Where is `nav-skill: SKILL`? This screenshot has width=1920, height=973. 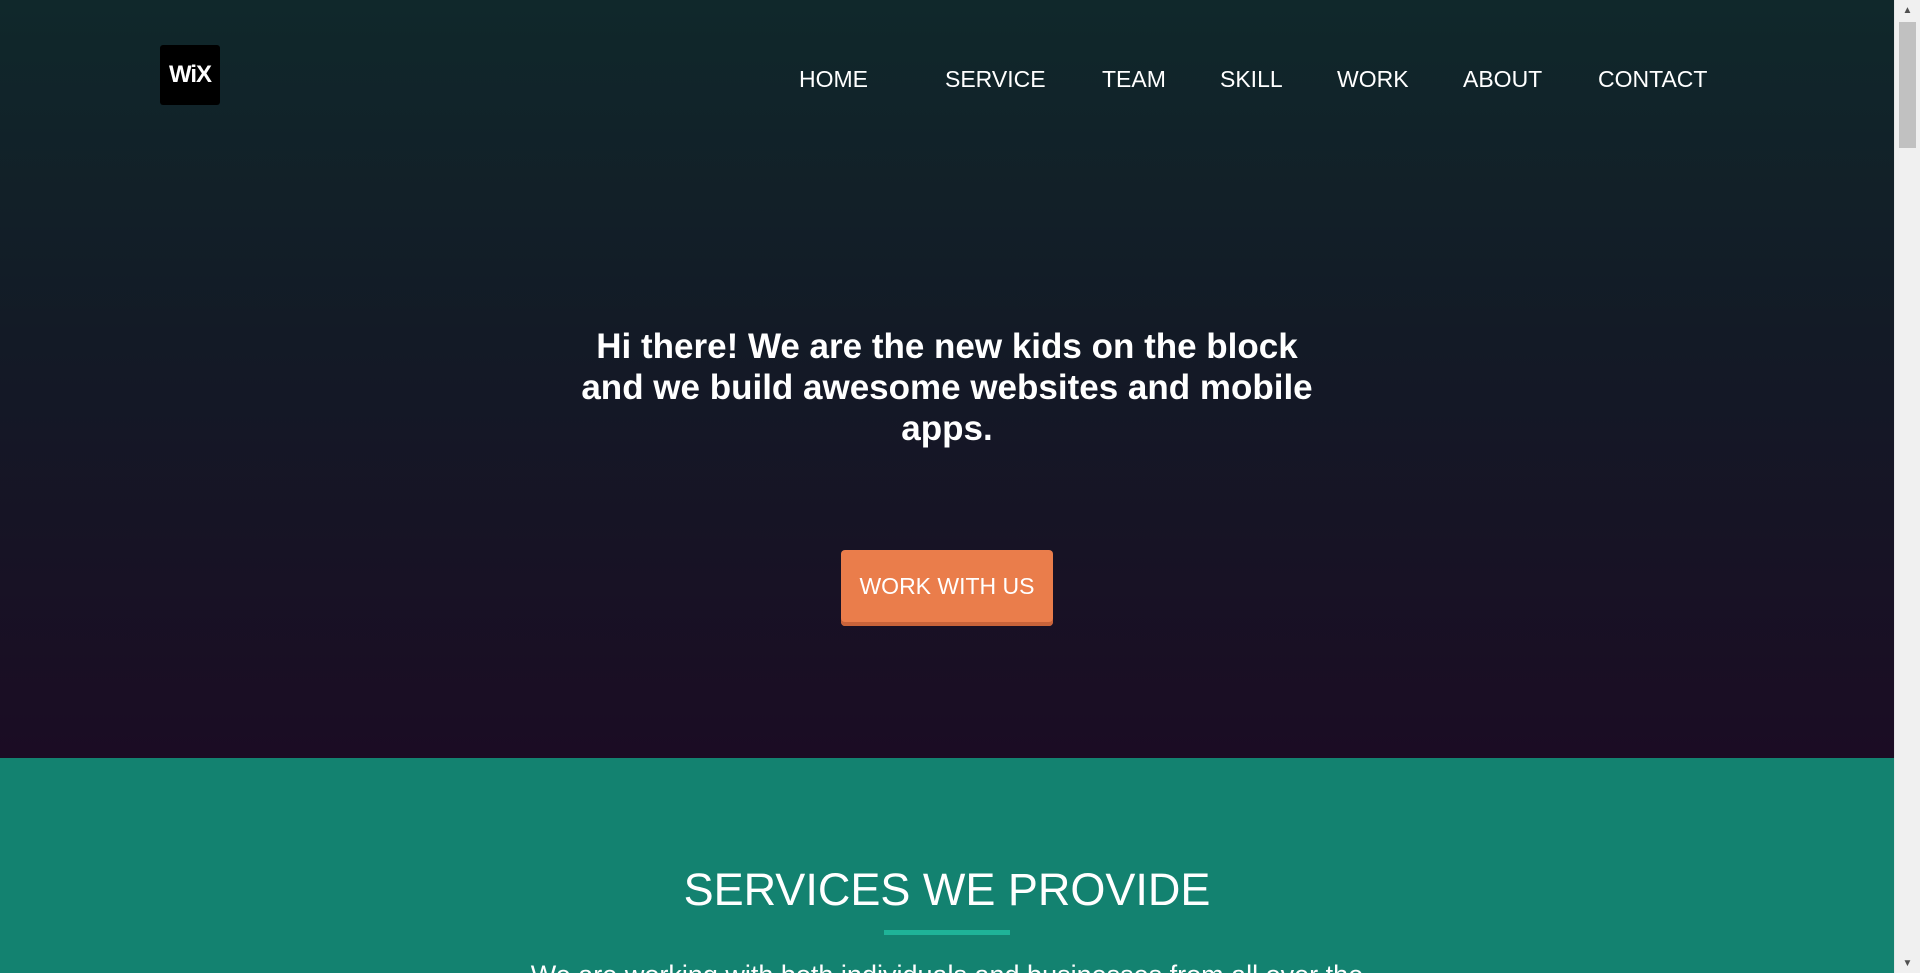
nav-skill: SKILL is located at coordinates (1251, 79).